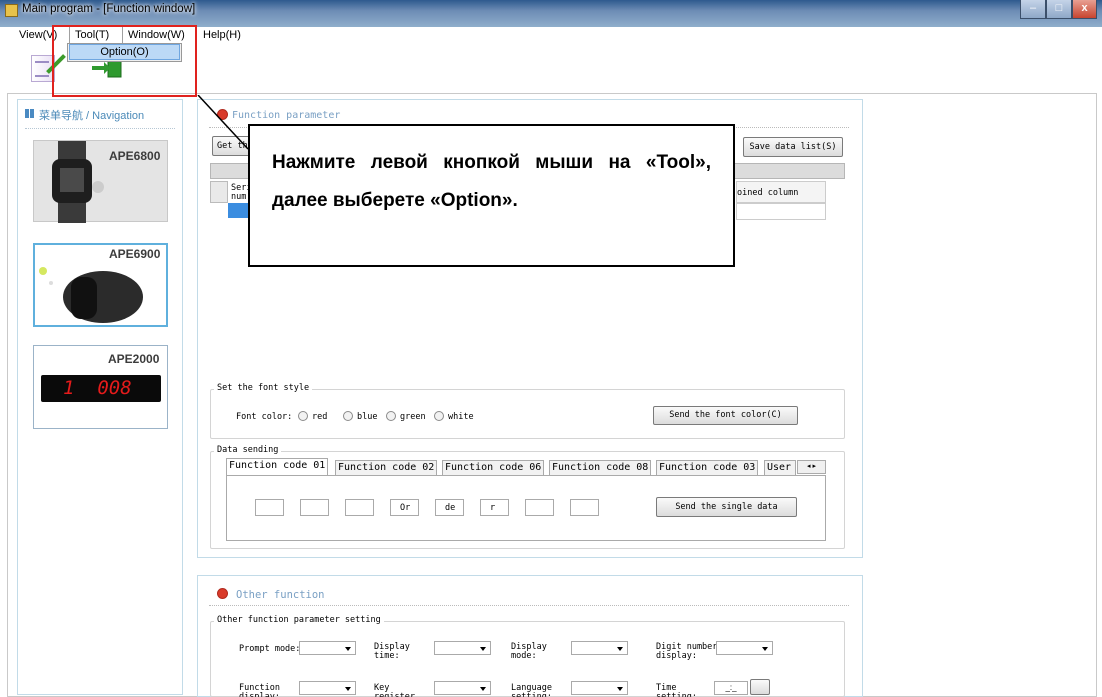 The width and height of the screenshot is (1102, 697). What do you see at coordinates (439, 416) in the screenshot?
I see `radio-white` at bounding box center [439, 416].